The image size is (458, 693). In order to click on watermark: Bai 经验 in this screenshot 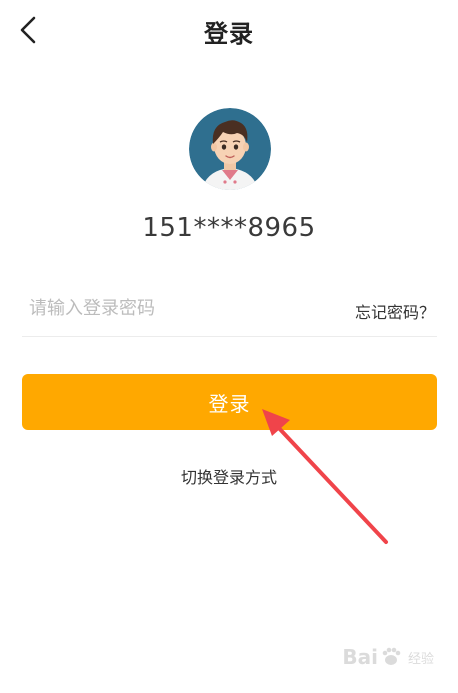, I will do `click(388, 657)`.